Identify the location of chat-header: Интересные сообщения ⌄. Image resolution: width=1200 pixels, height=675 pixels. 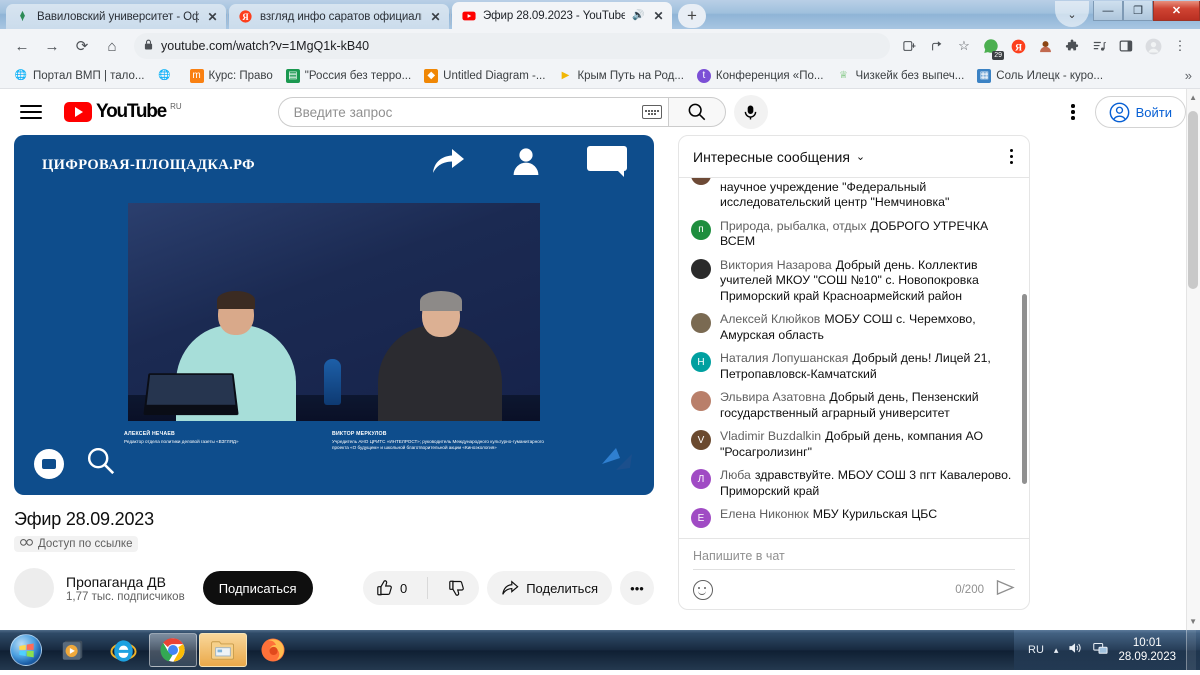
(854, 157).